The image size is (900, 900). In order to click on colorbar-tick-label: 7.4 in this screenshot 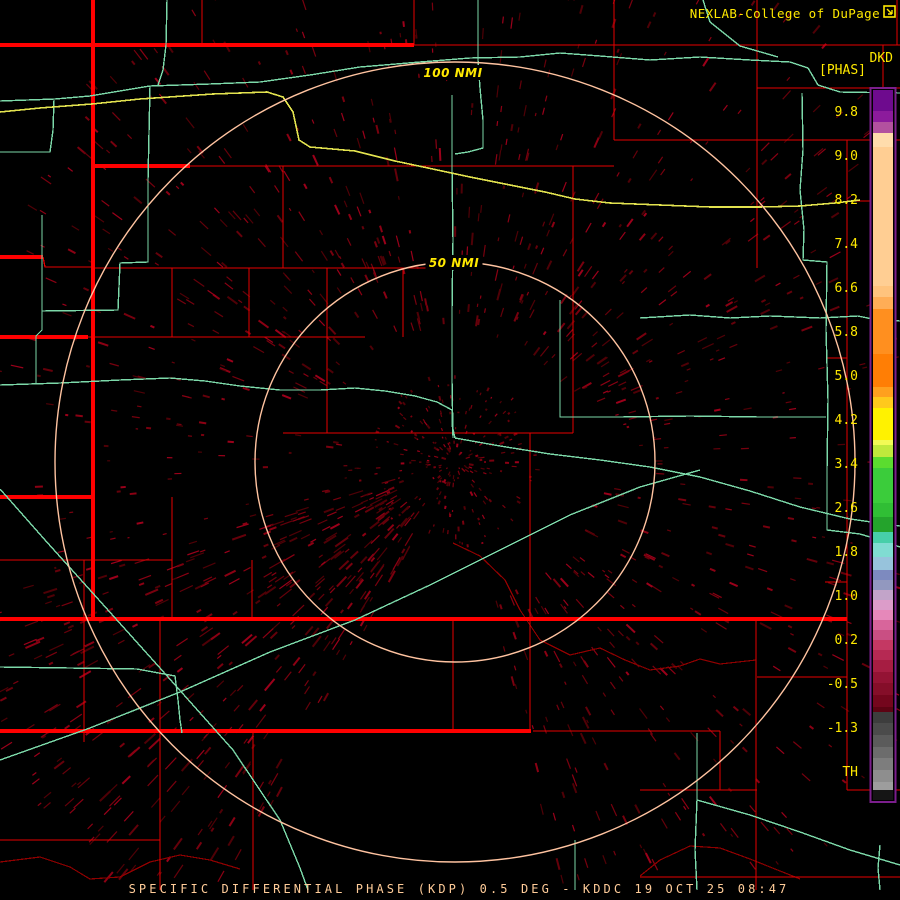, I will do `click(846, 244)`.